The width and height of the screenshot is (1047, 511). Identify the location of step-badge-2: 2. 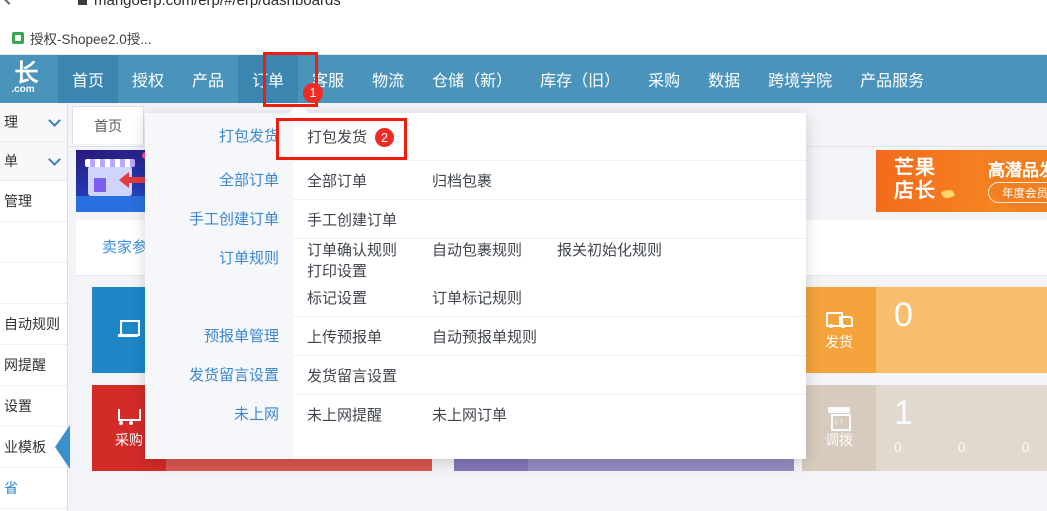
(385, 138).